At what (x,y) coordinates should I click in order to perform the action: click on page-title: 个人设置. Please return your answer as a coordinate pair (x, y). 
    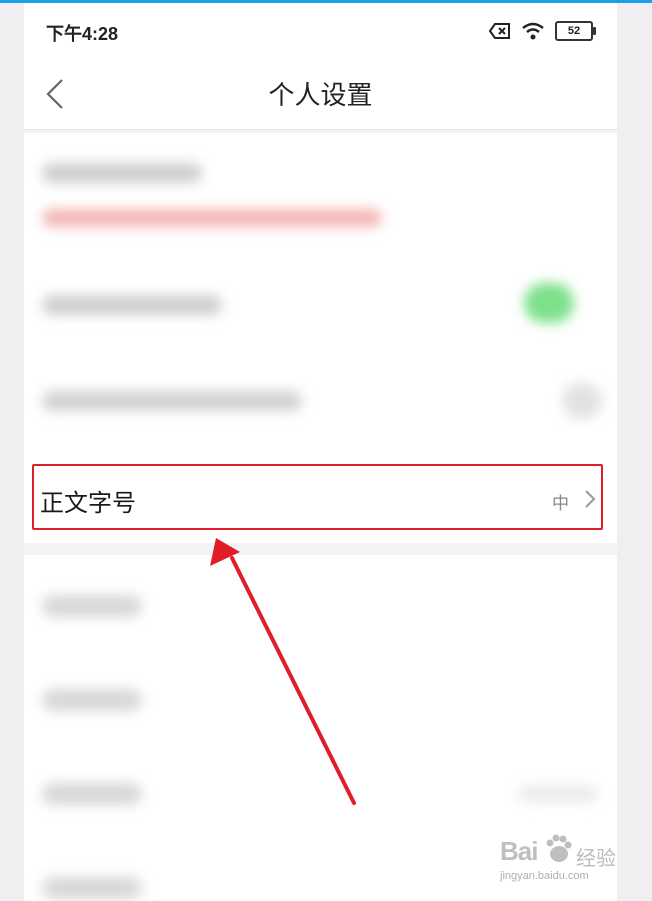
    Looking at the image, I should click on (320, 96).